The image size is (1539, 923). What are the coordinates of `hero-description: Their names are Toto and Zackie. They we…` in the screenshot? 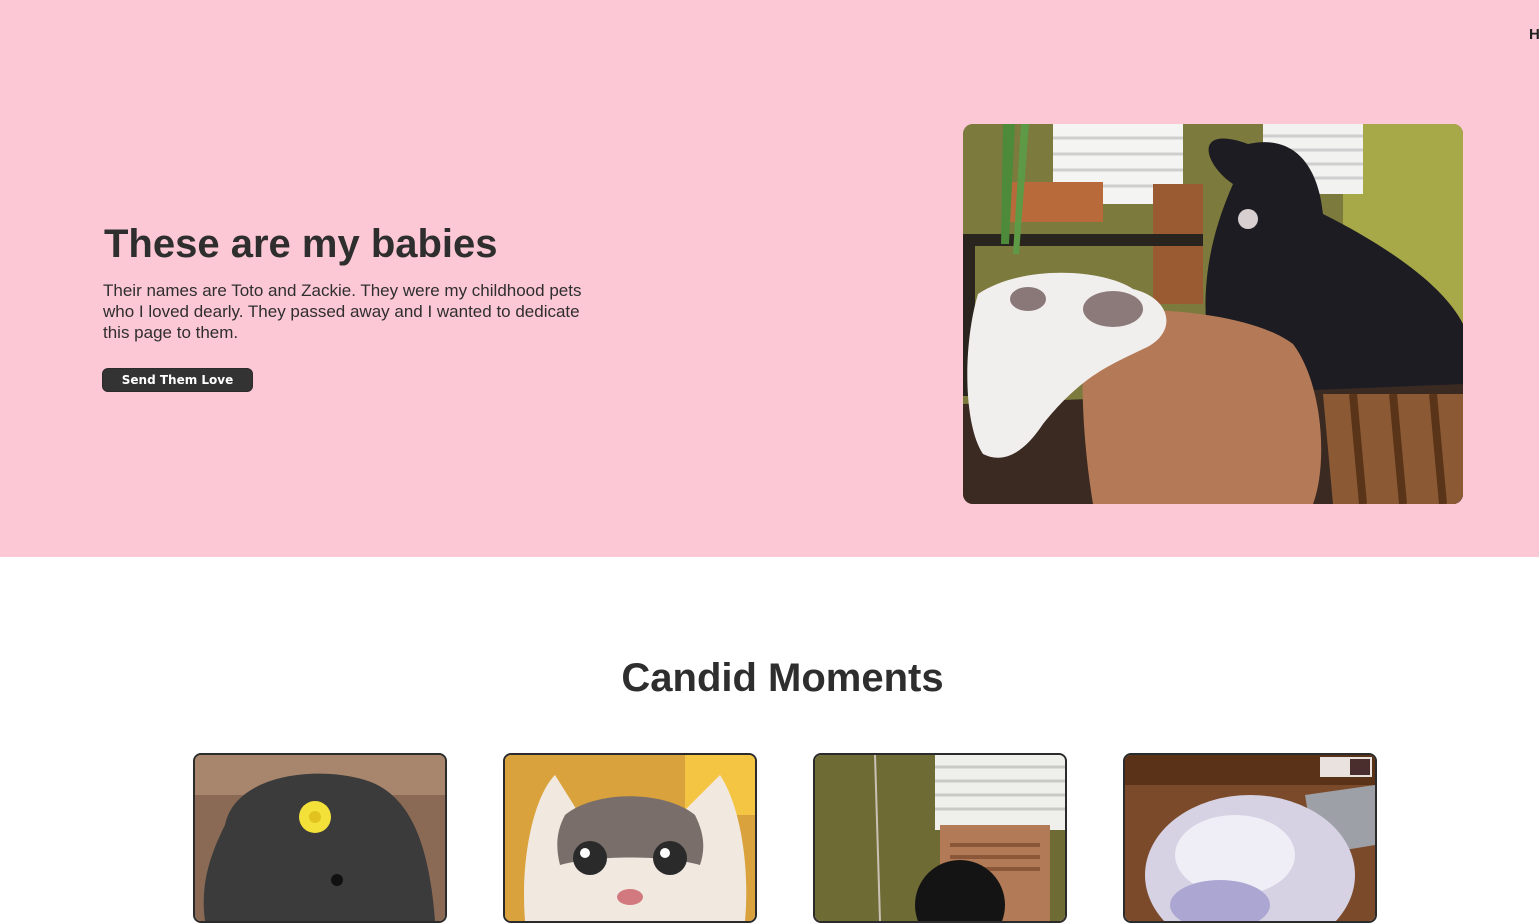 It's located at (342, 311).